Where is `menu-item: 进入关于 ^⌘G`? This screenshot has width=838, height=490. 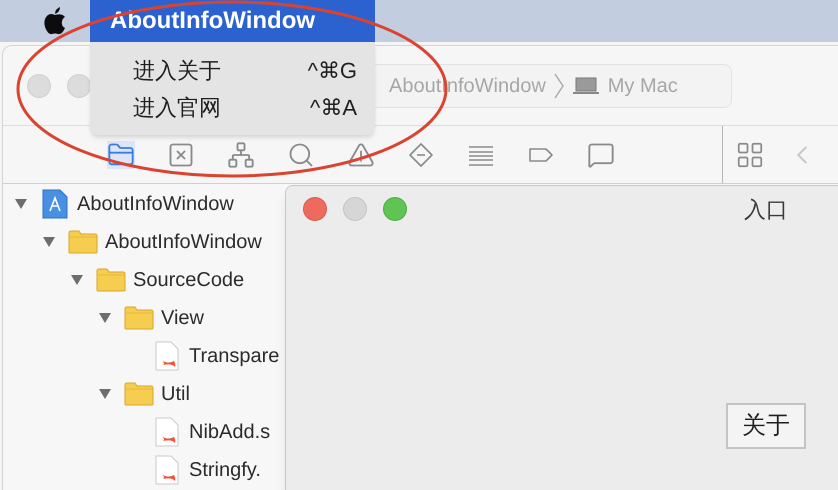 menu-item: 进入关于 ^⌘G is located at coordinates (232, 70).